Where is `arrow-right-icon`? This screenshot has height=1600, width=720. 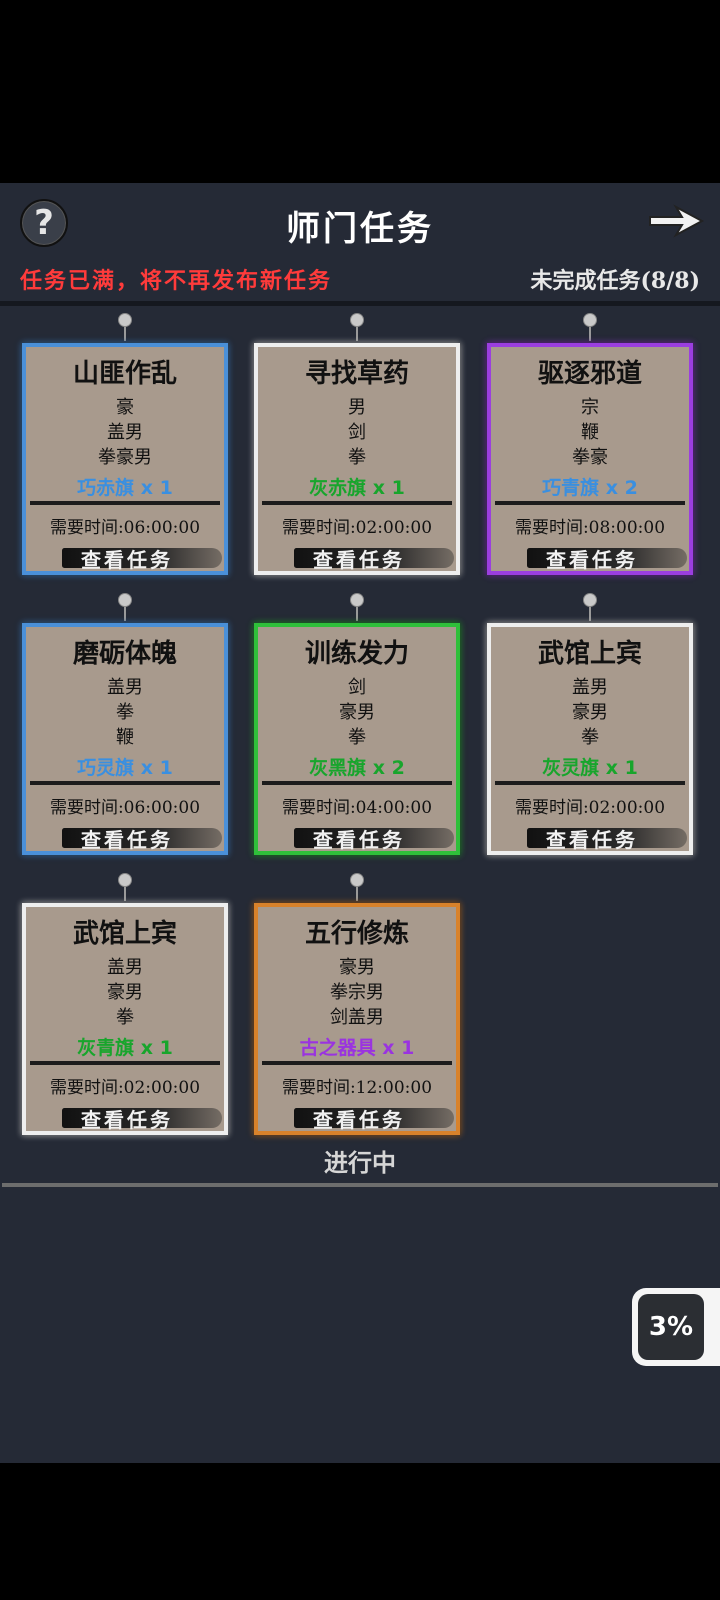
arrow-right-icon is located at coordinates (676, 221).